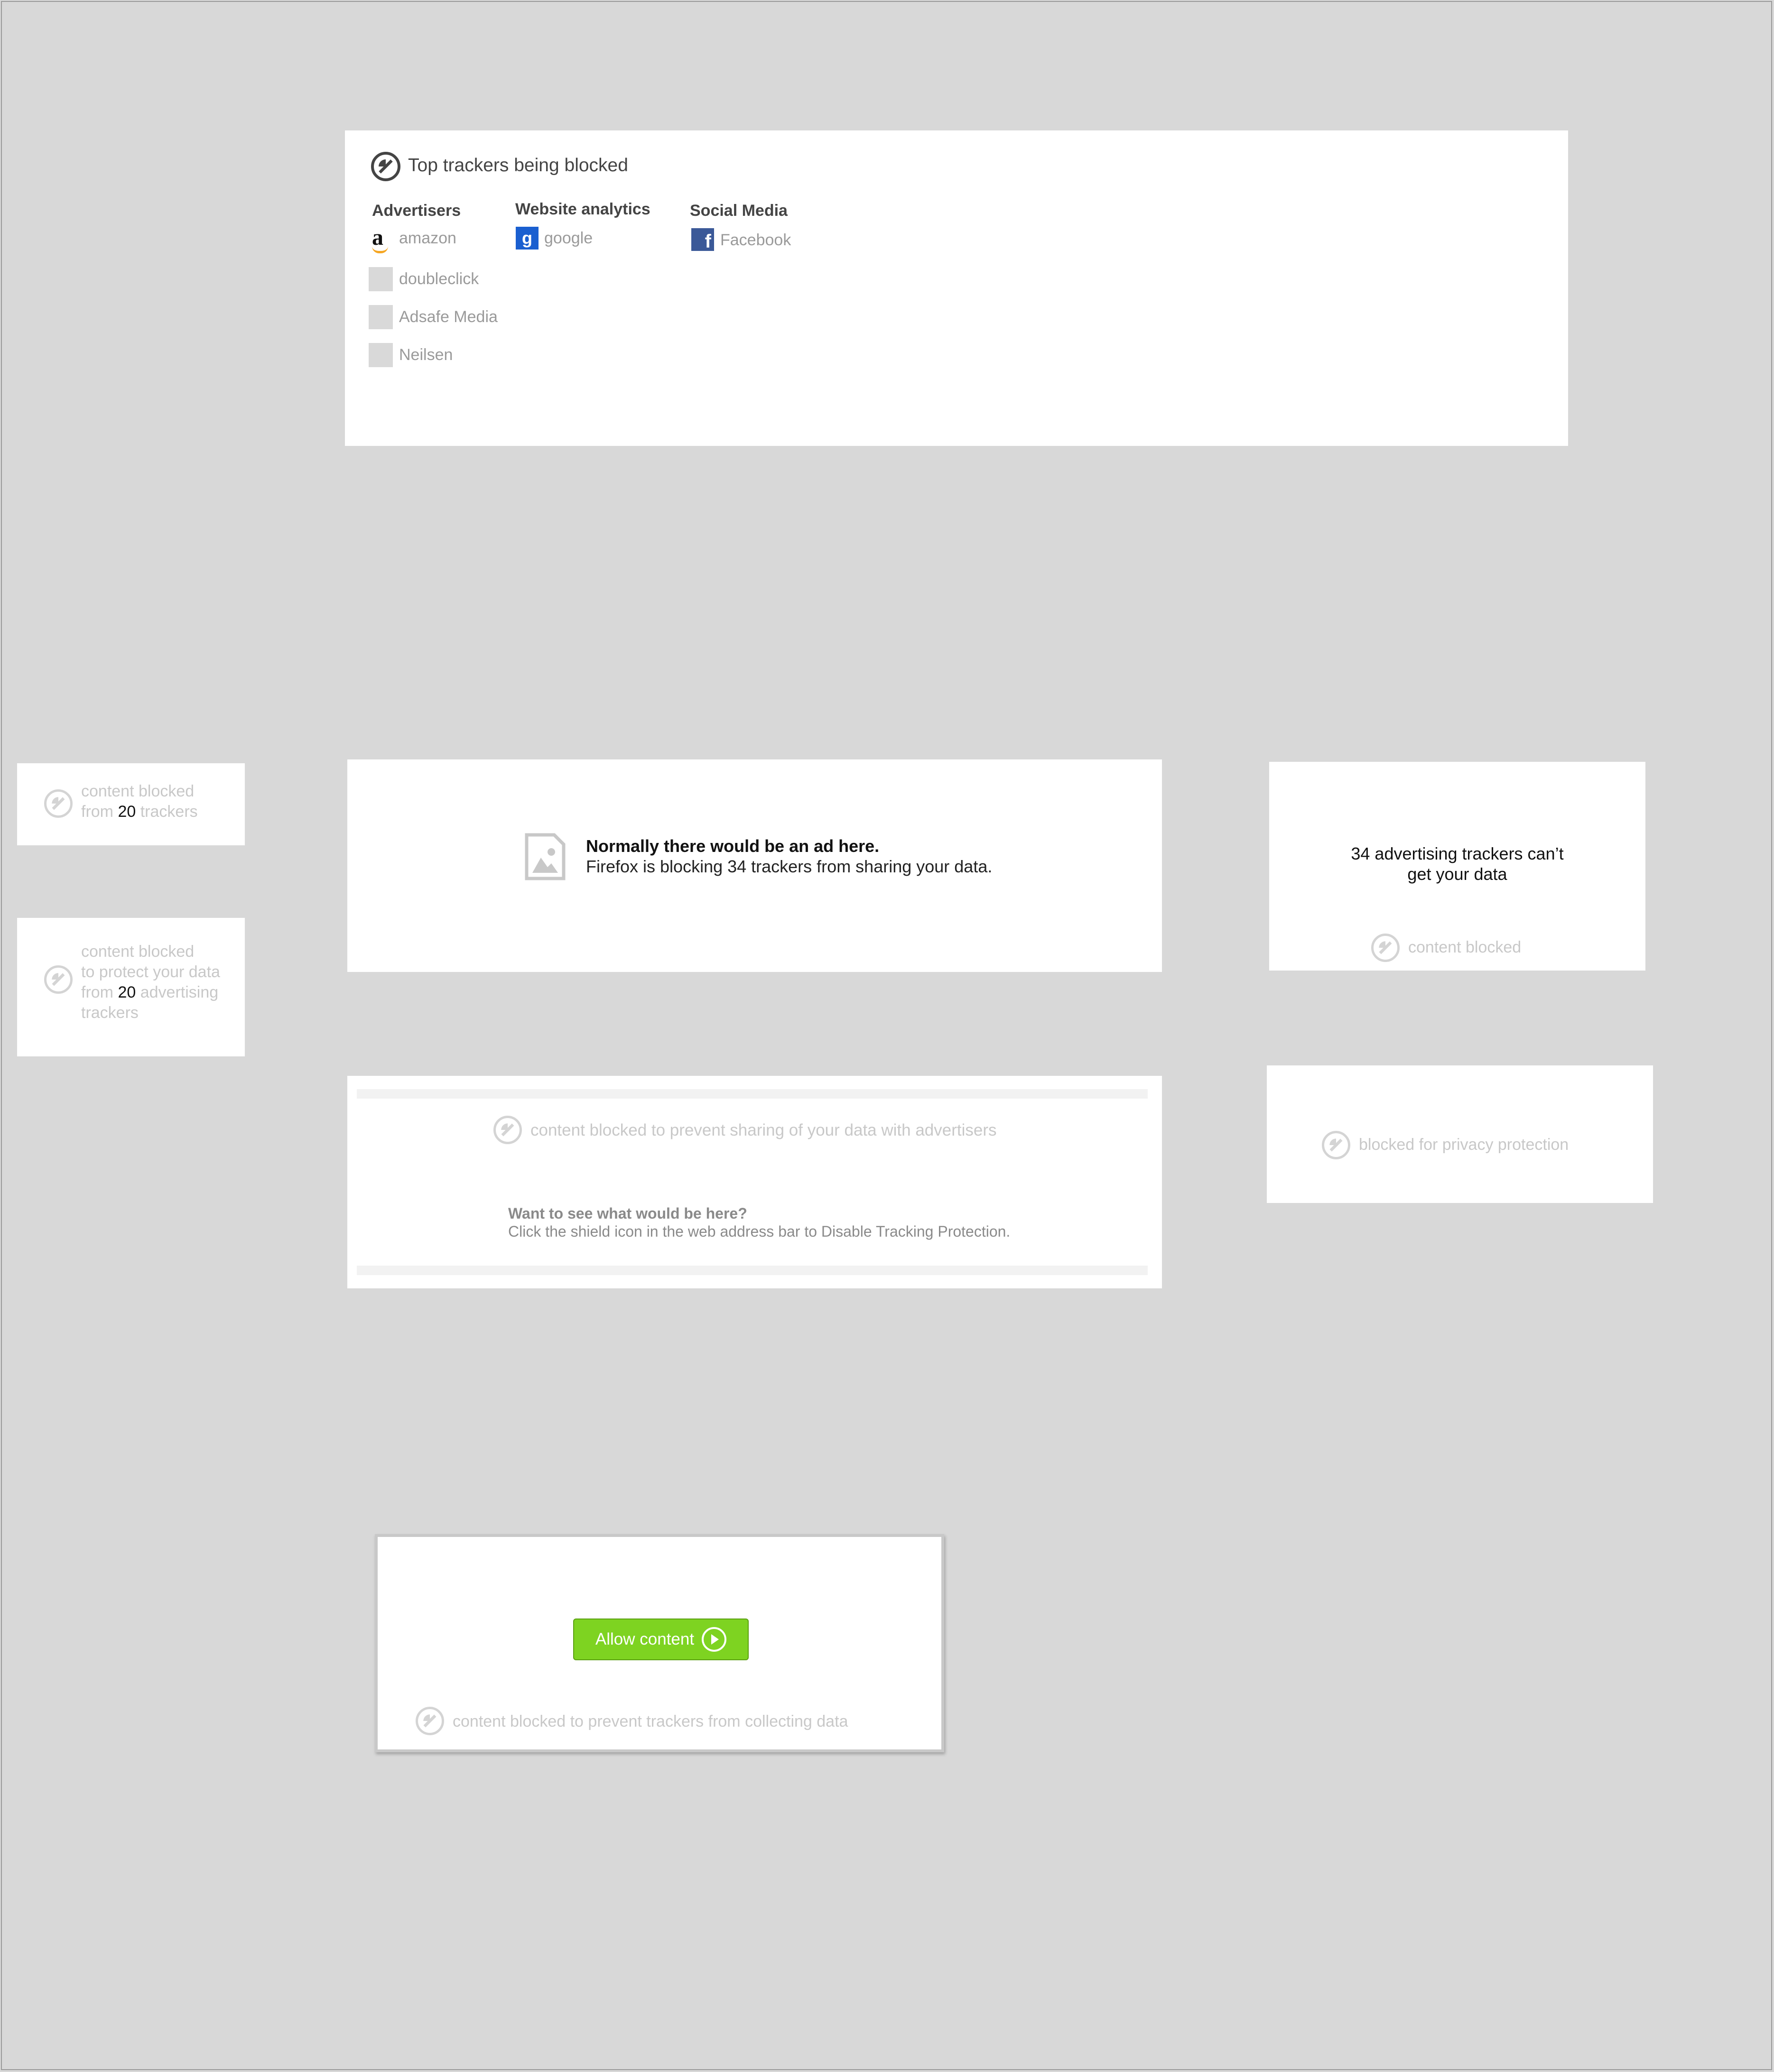 The height and width of the screenshot is (2072, 1774). What do you see at coordinates (714, 1639) in the screenshot?
I see `play-icon` at bounding box center [714, 1639].